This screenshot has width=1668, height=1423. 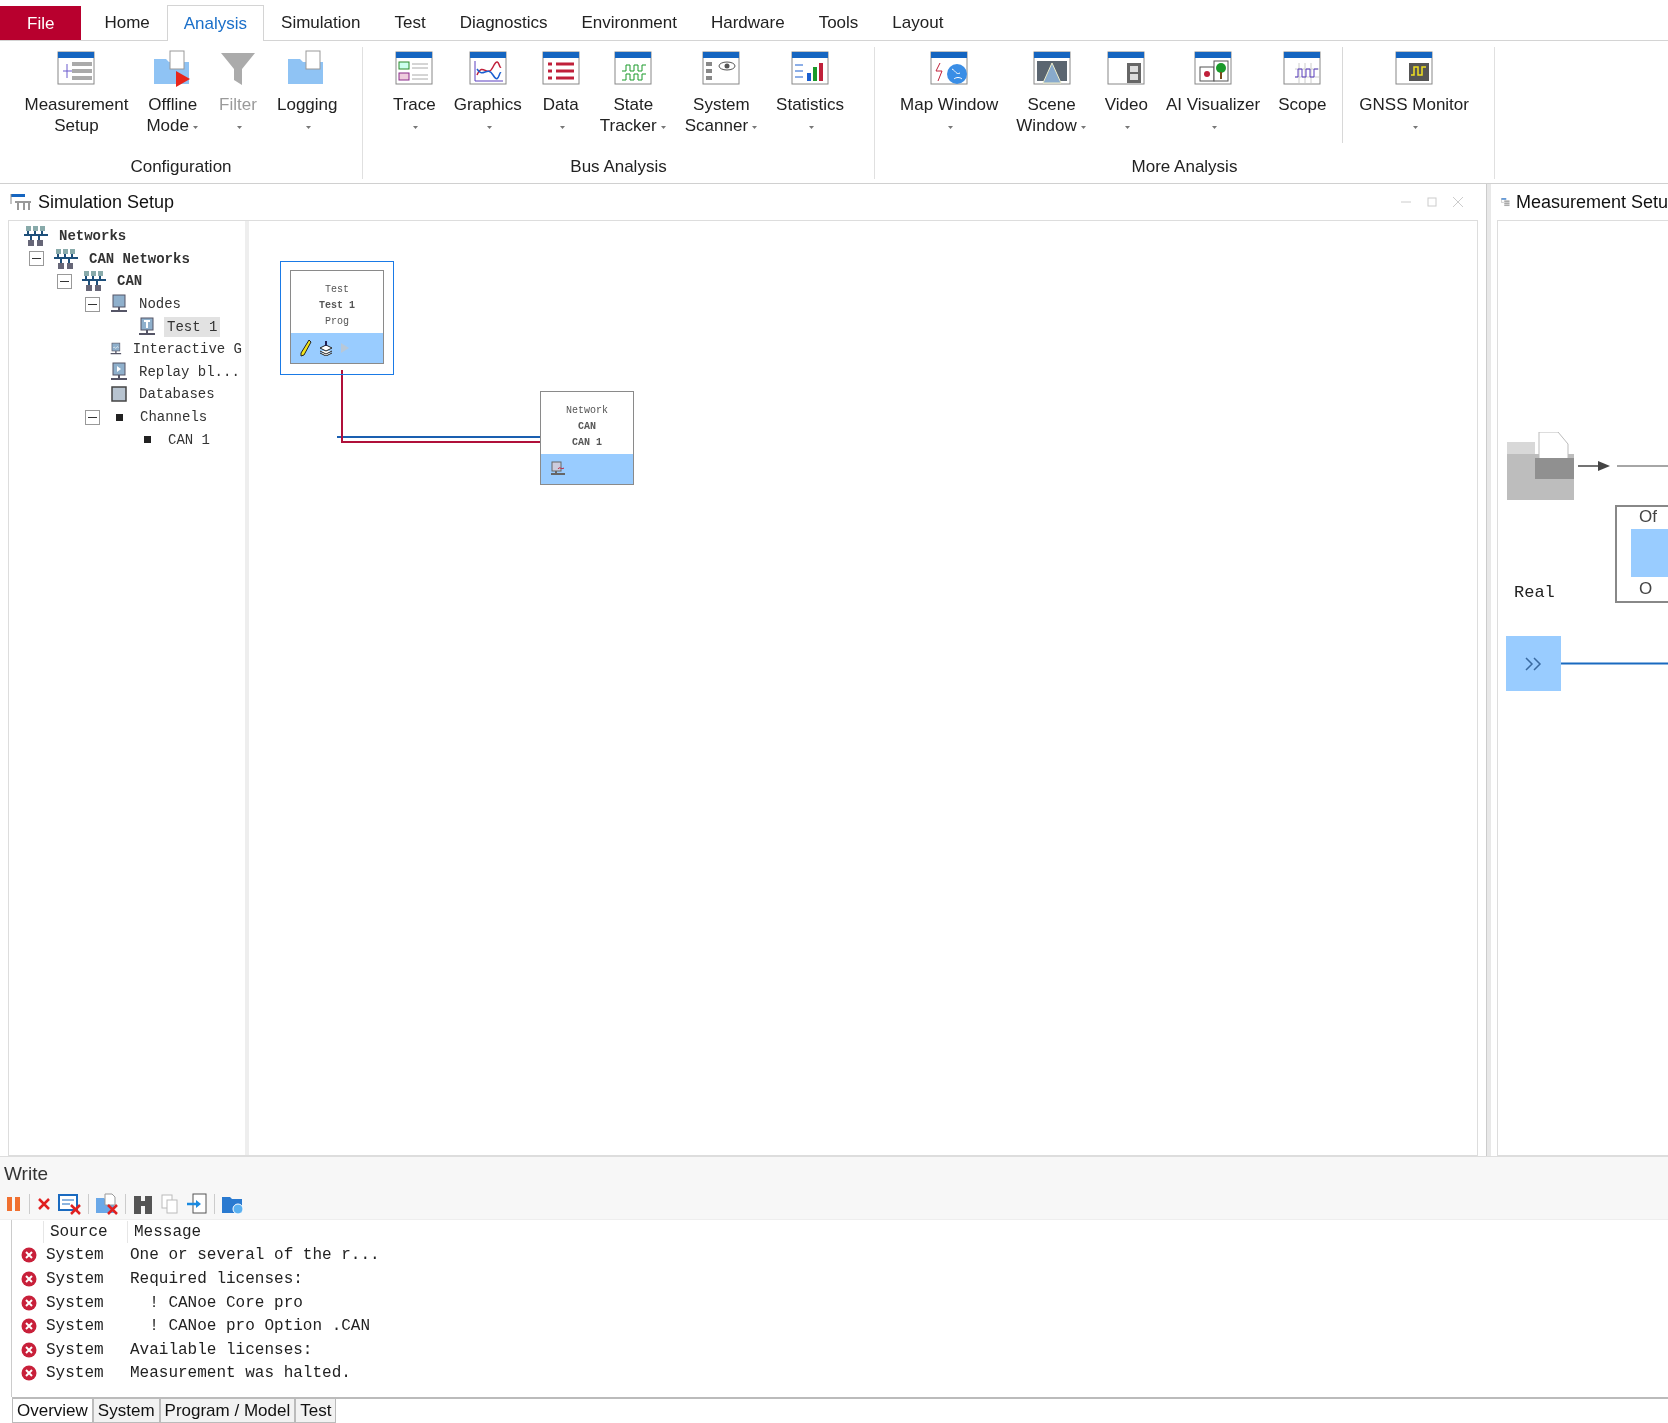 What do you see at coordinates (306, 348) in the screenshot?
I see `pencil-icon` at bounding box center [306, 348].